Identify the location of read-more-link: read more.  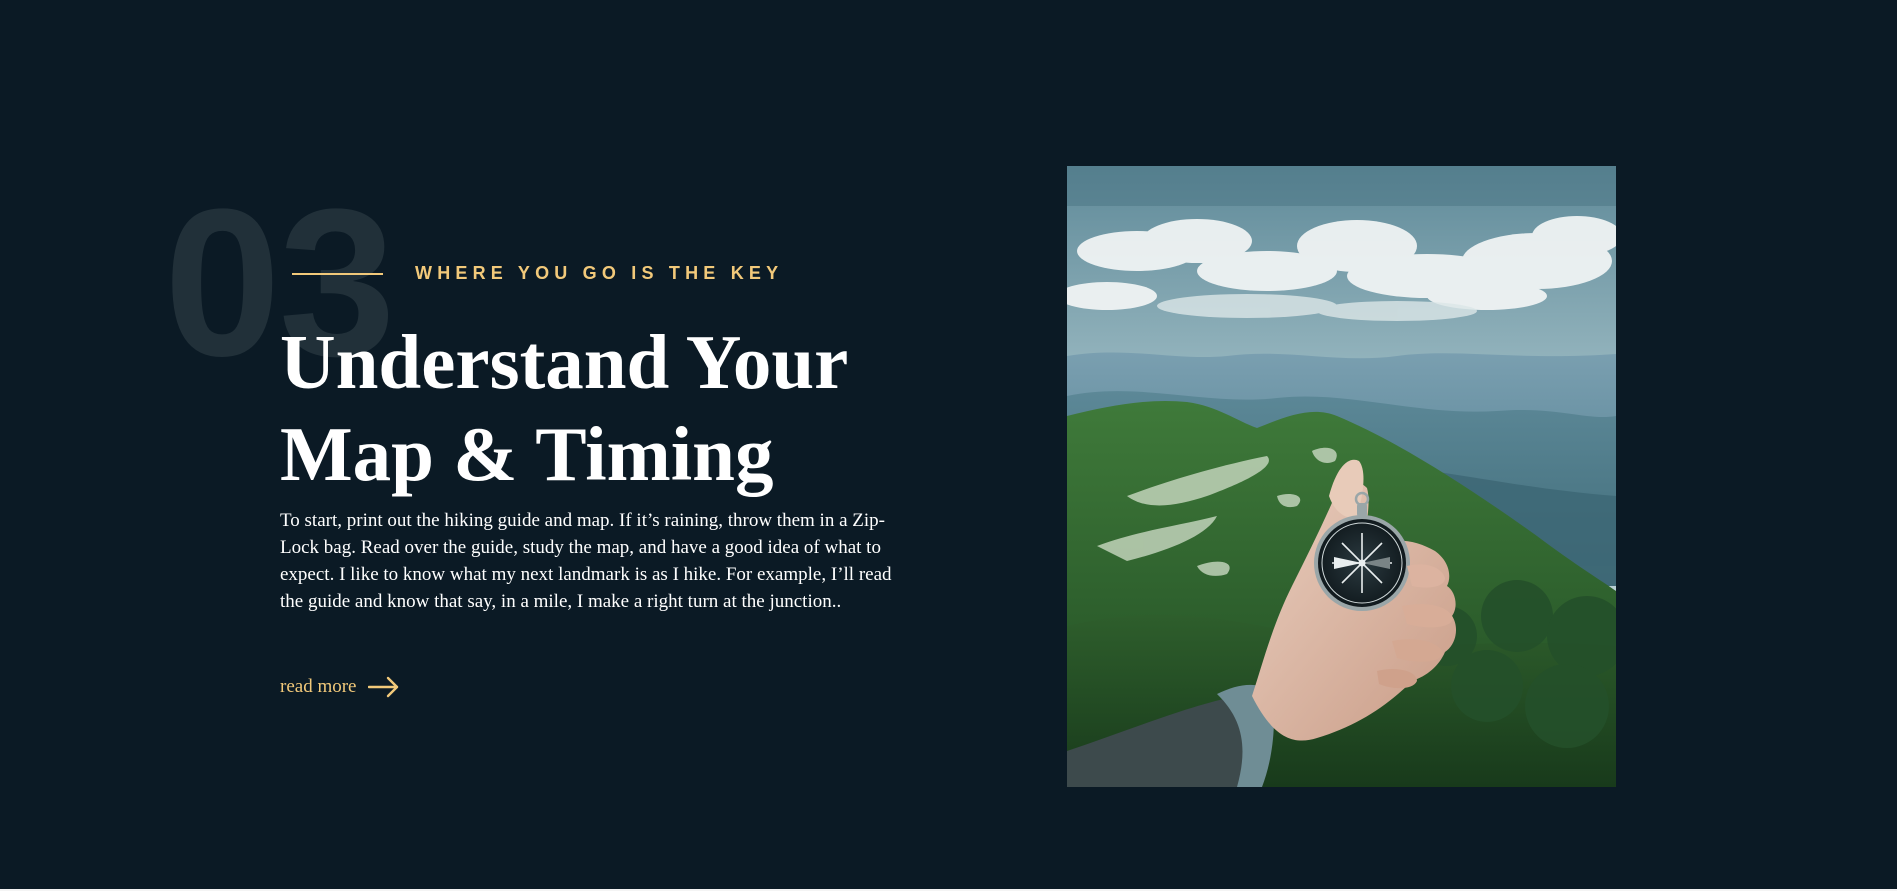
(340, 687).